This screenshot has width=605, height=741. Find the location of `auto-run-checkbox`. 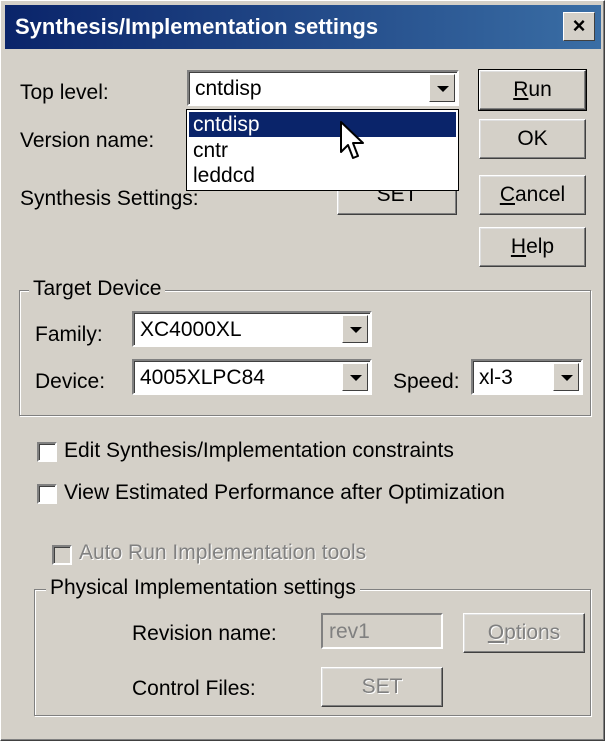

auto-run-checkbox is located at coordinates (62, 555).